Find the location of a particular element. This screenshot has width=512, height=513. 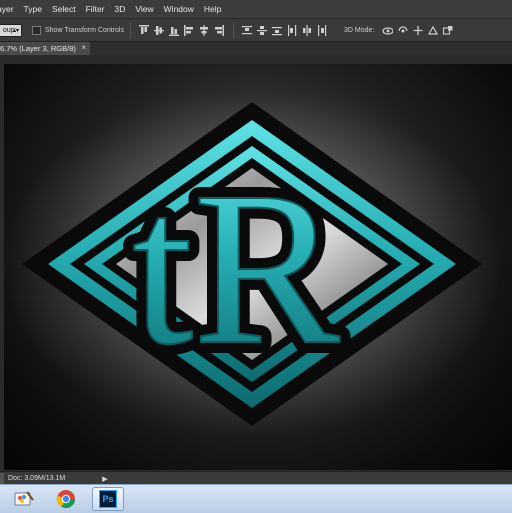

3d-mode-label: 3D Mode: is located at coordinates (359, 30).